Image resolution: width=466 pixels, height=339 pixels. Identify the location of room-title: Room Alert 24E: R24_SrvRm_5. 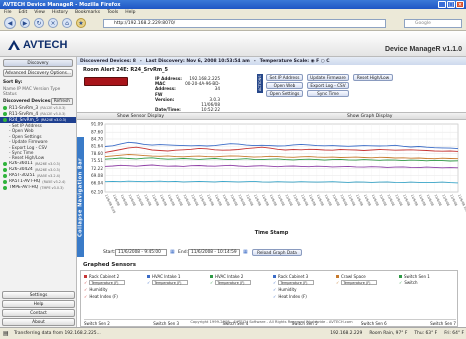
(126, 70).